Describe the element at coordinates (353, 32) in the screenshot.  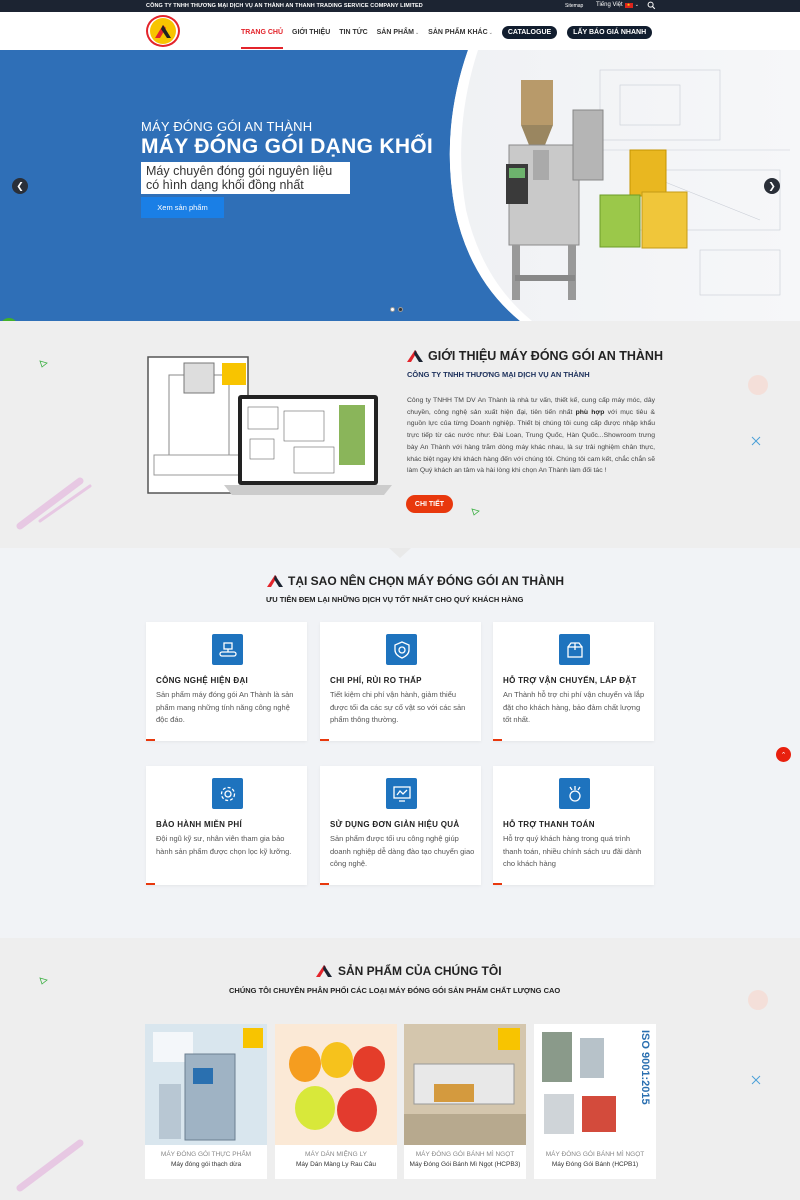
I see `nav-news: TIN TỨC` at that location.